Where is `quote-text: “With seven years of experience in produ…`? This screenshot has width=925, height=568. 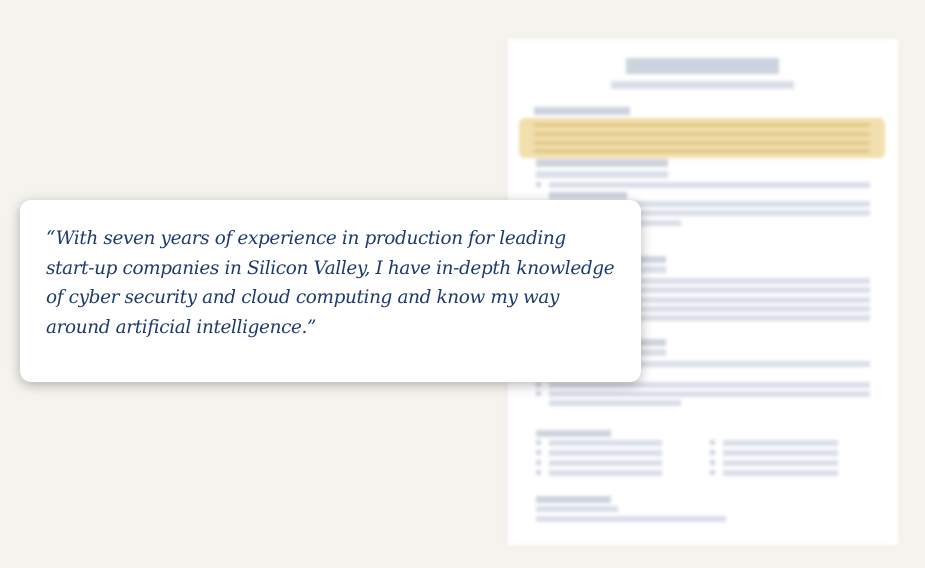 quote-text: “With seven years of experience in produ… is located at coordinates (330, 283).